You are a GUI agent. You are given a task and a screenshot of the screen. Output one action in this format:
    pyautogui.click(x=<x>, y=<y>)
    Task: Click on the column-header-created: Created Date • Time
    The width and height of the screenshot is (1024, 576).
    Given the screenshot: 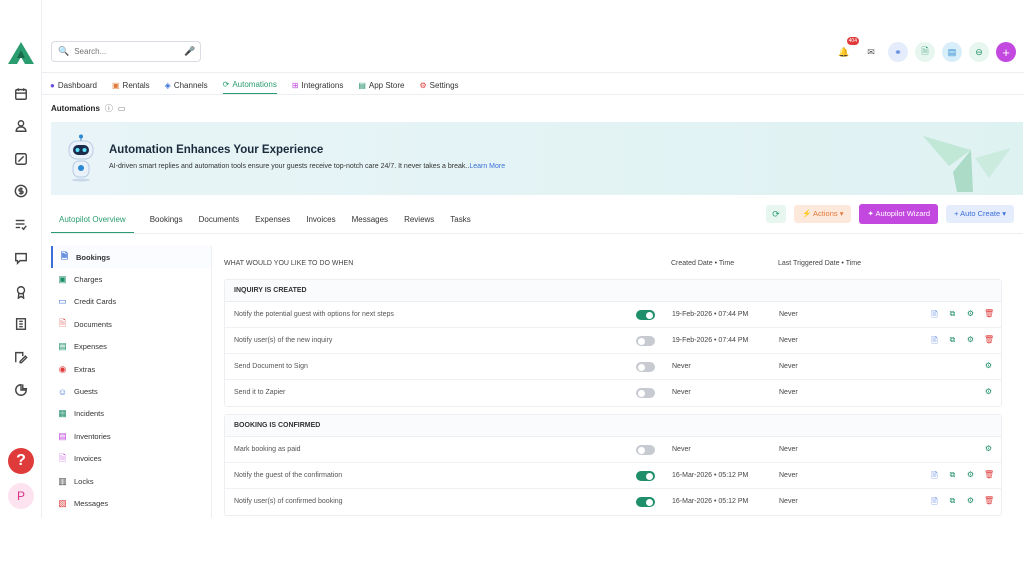 What is the action you would take?
    pyautogui.click(x=703, y=263)
    